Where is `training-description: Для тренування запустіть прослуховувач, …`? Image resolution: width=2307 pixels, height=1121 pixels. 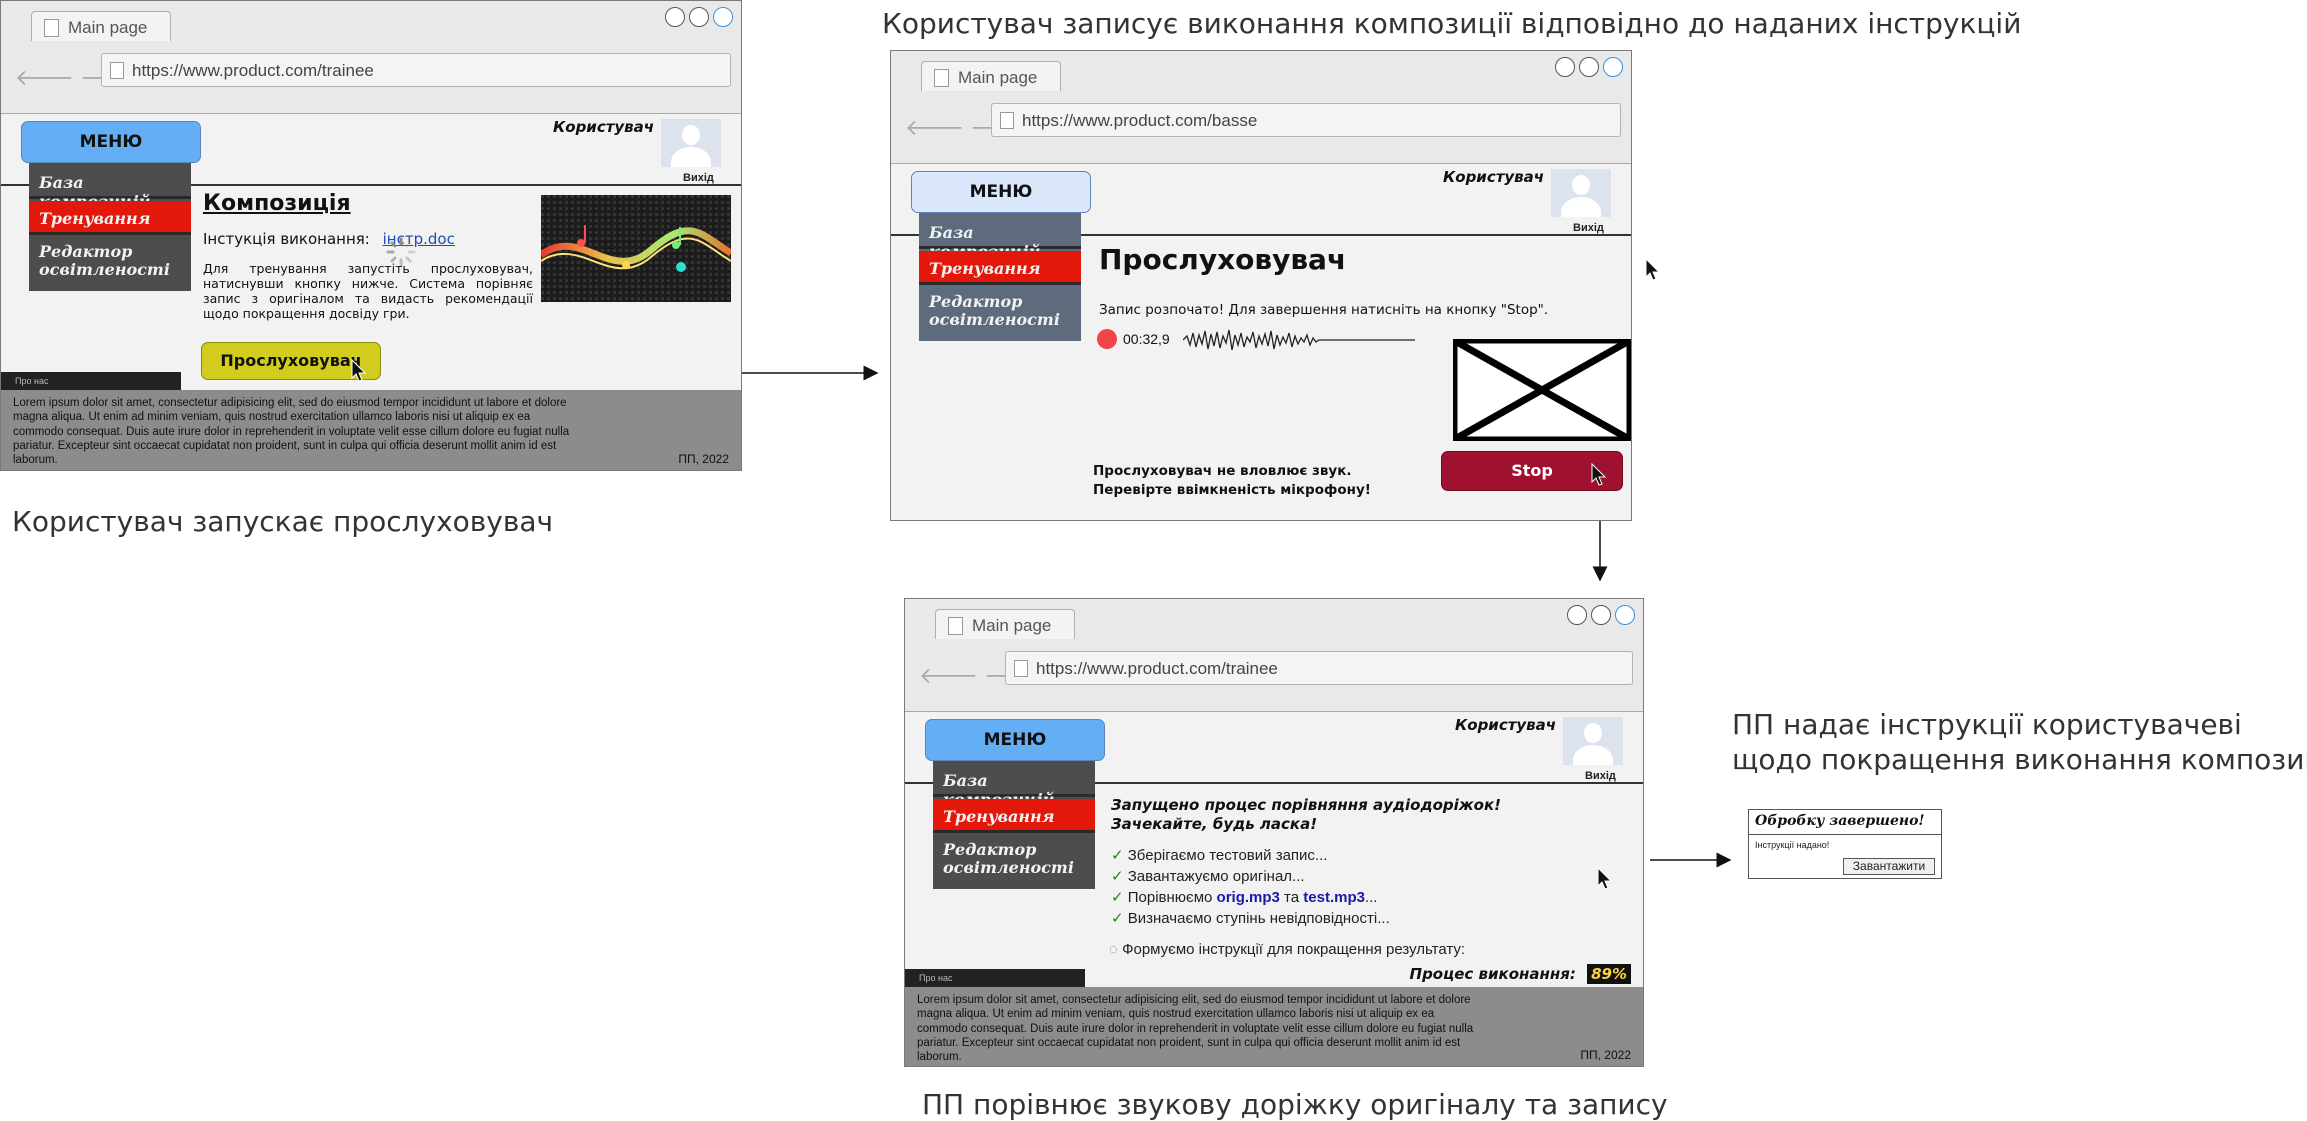 training-description: Для тренування запустіть прослуховувач, … is located at coordinates (368, 291).